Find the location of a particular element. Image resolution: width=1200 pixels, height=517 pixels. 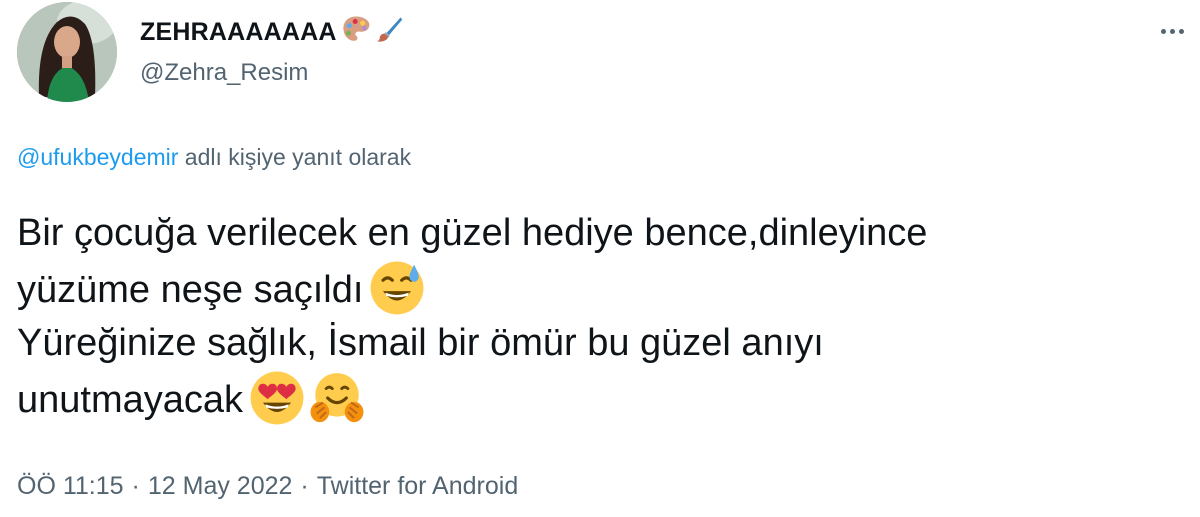

tweet-line-with-emoji: yüzüme neşe saçıldı is located at coordinates (602, 288).